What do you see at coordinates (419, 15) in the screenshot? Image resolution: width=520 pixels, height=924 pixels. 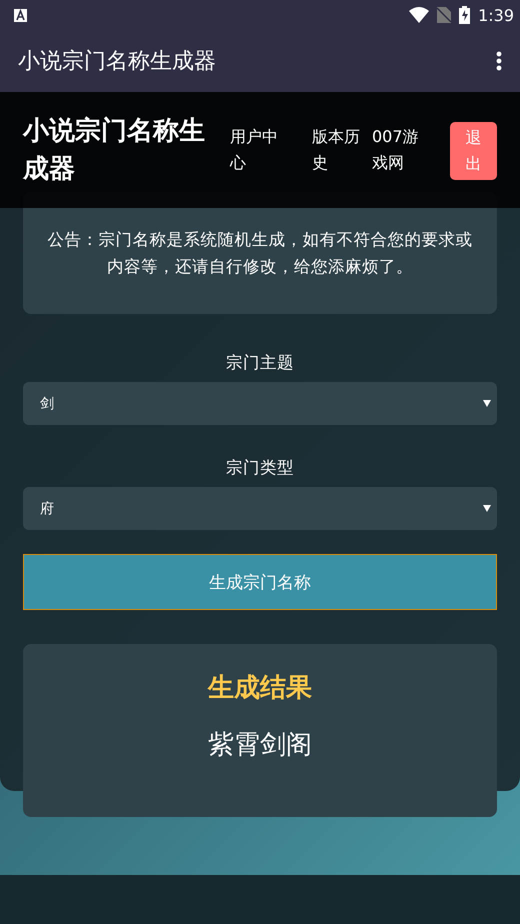 I see `wifi-icon` at bounding box center [419, 15].